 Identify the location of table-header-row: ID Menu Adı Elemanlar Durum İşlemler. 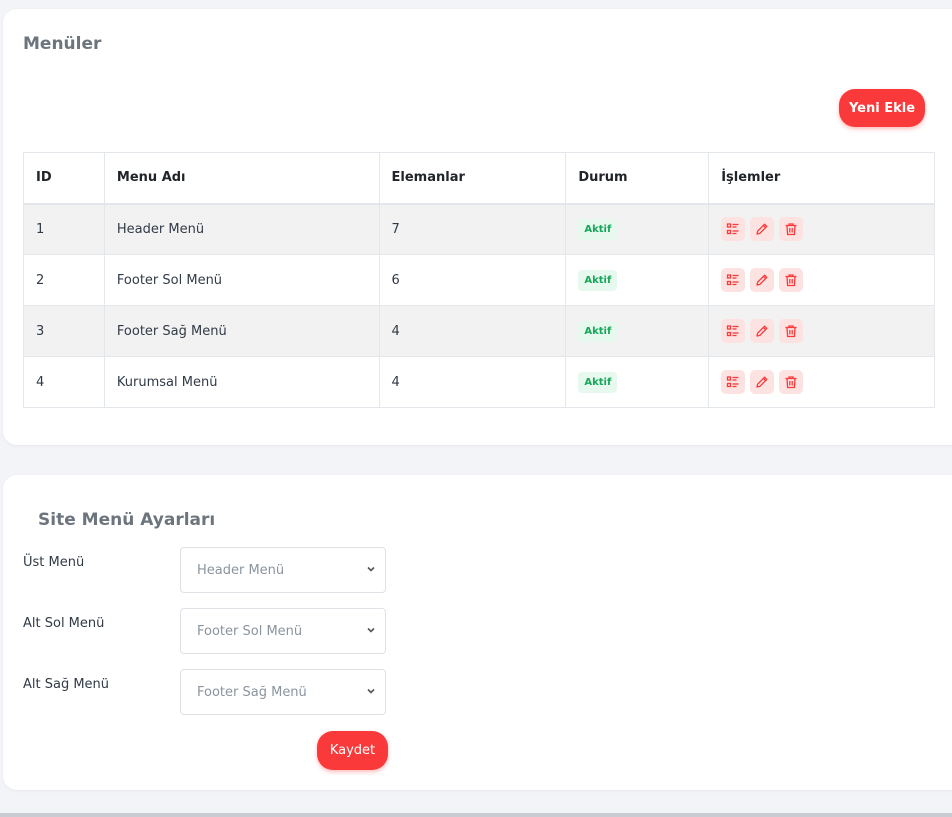
(479, 178).